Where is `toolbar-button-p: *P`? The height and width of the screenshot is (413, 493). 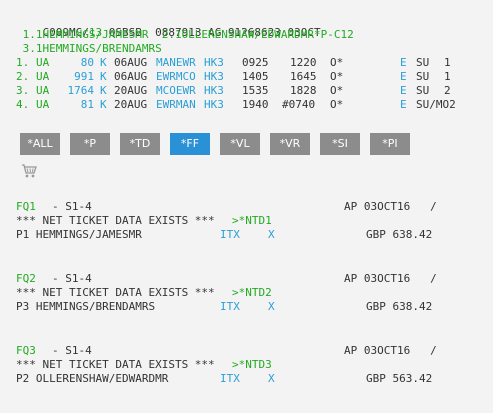 toolbar-button-p: *P is located at coordinates (90, 144).